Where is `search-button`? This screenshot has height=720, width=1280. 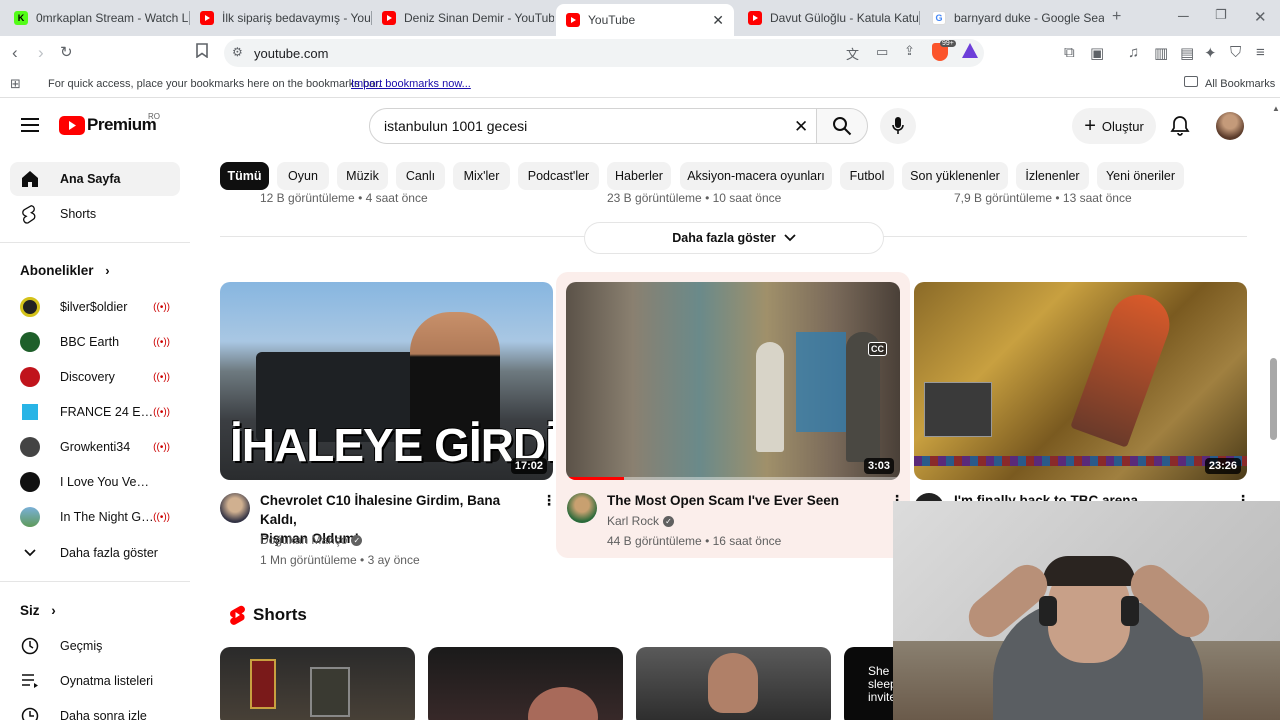
search-button is located at coordinates (842, 126).